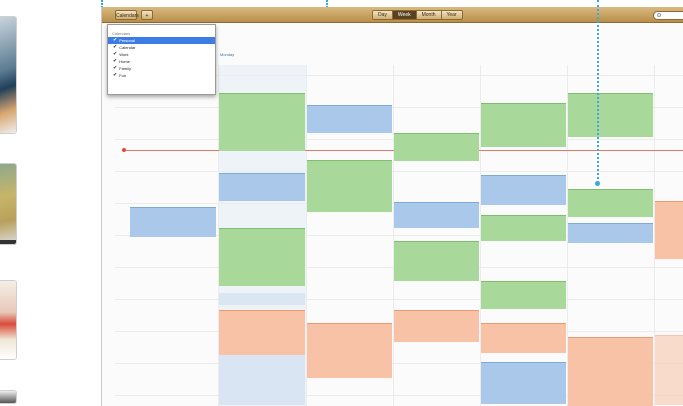 This screenshot has width=683, height=406. I want to click on toolbar: Calendars + Day Week Month Year, so click(392, 15).